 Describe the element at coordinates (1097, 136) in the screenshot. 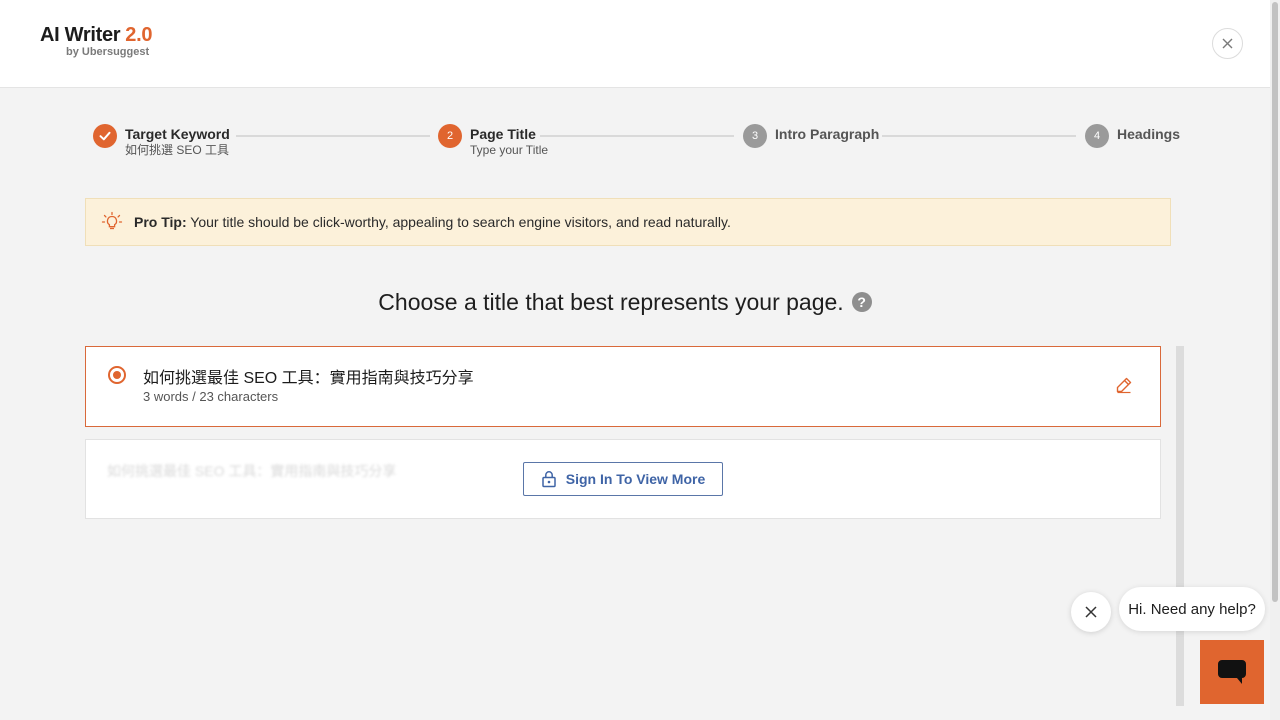

I see `step-number: 4` at that location.